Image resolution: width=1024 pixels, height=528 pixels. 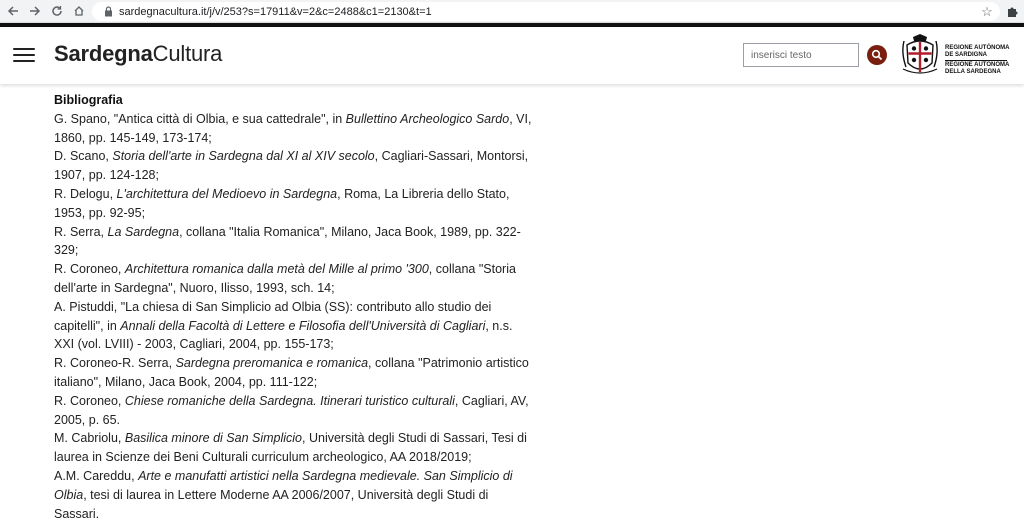 What do you see at coordinates (13, 11) in the screenshot?
I see `back-arrow-icon` at bounding box center [13, 11].